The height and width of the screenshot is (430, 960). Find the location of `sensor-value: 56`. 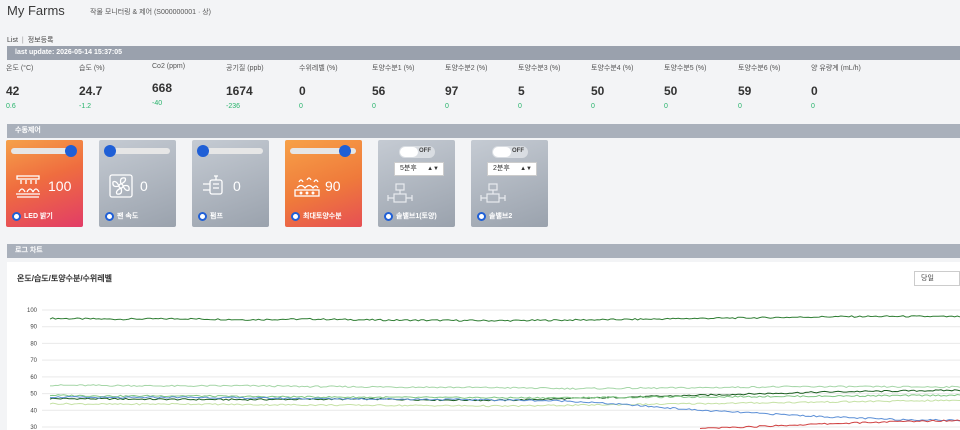

sensor-value: 56 is located at coordinates (379, 91).